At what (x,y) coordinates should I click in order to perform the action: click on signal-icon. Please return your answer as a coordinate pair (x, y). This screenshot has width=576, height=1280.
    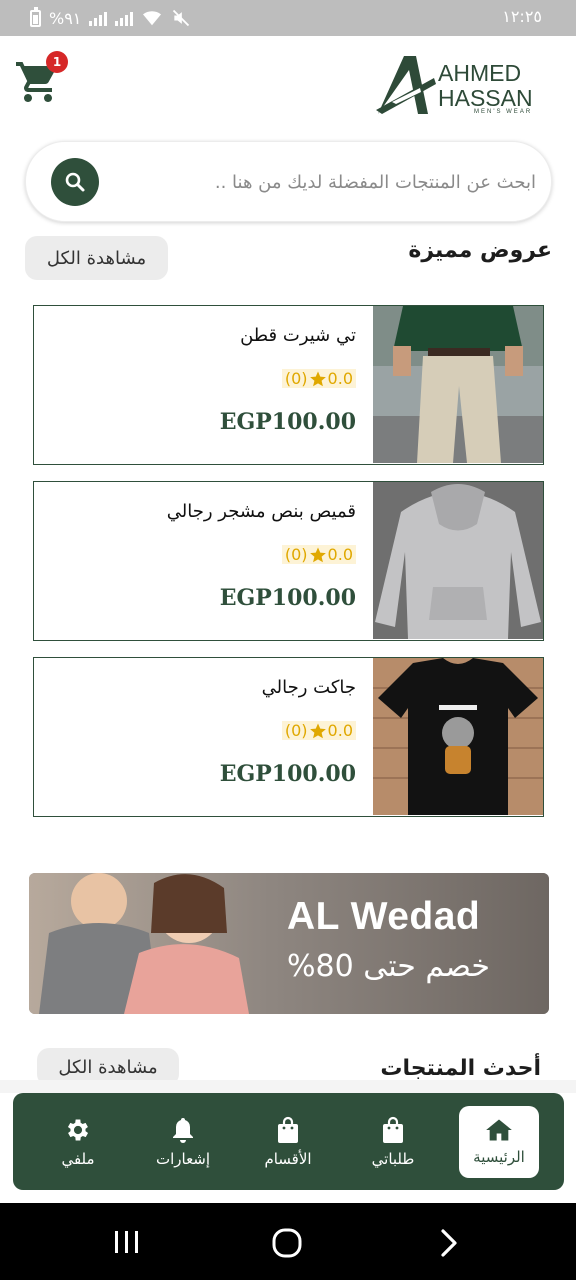
    Looking at the image, I should click on (98, 18).